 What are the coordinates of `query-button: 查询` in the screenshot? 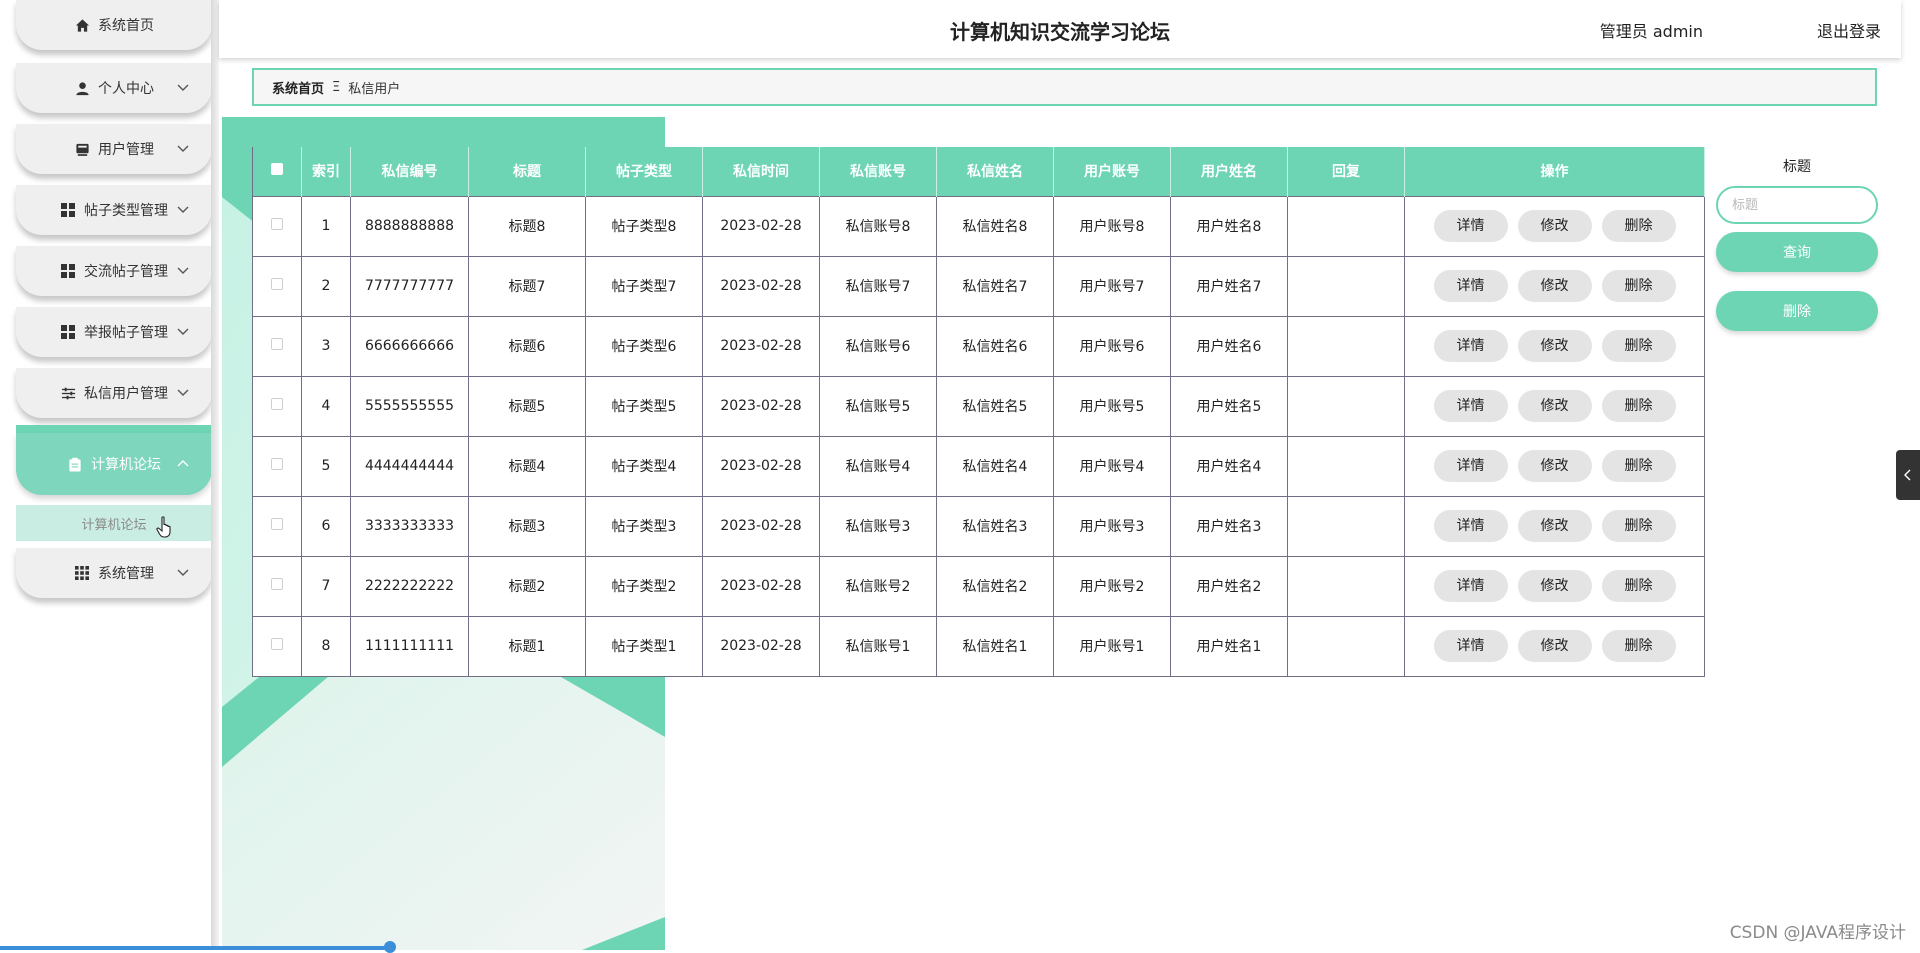 It's located at (1797, 252).